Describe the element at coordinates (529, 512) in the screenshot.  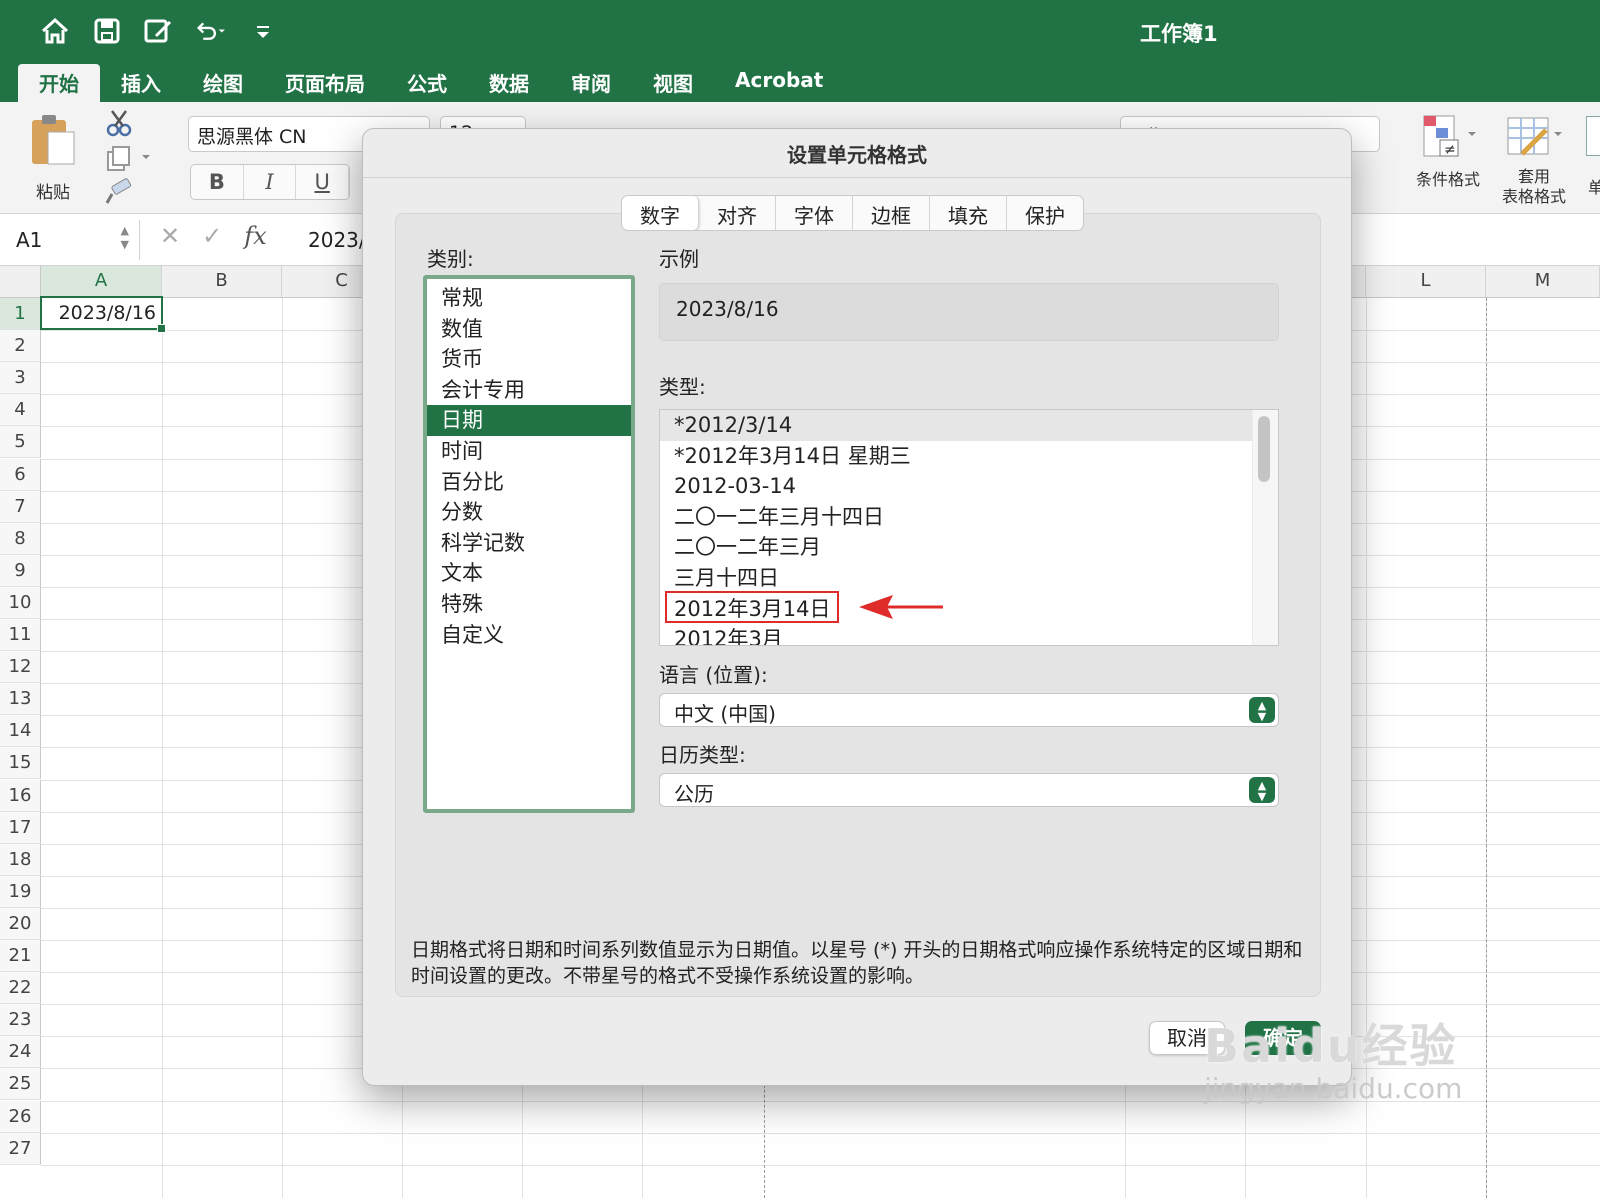
I see `category-fraction: 分数` at that location.